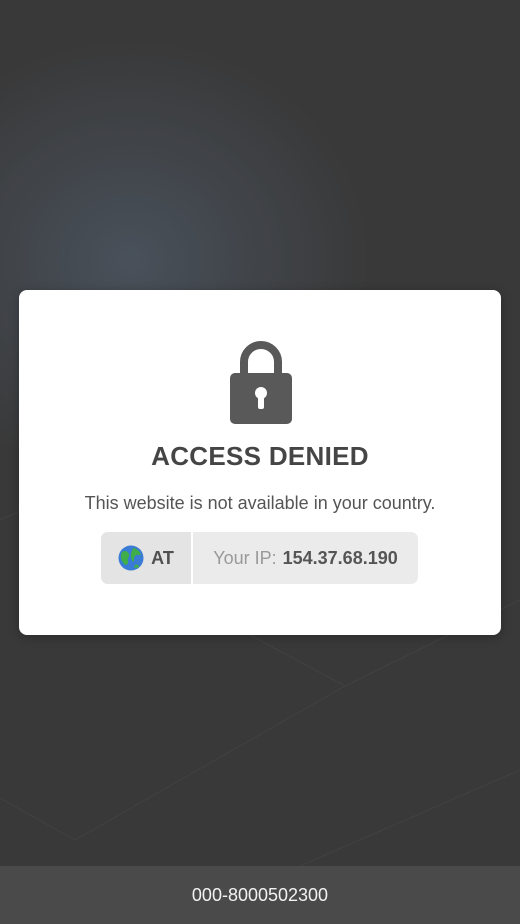 This screenshot has width=520, height=924. What do you see at coordinates (162, 557) in the screenshot?
I see `country-code: AT` at bounding box center [162, 557].